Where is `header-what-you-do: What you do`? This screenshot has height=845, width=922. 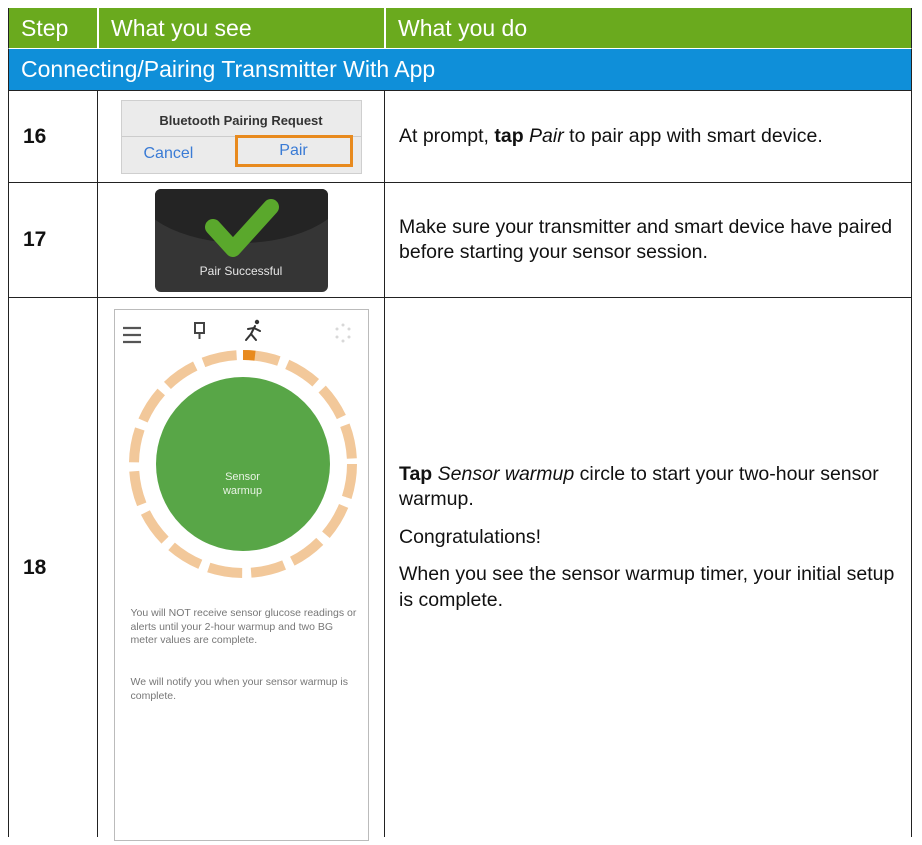 header-what-you-do: What you do is located at coordinates (647, 28).